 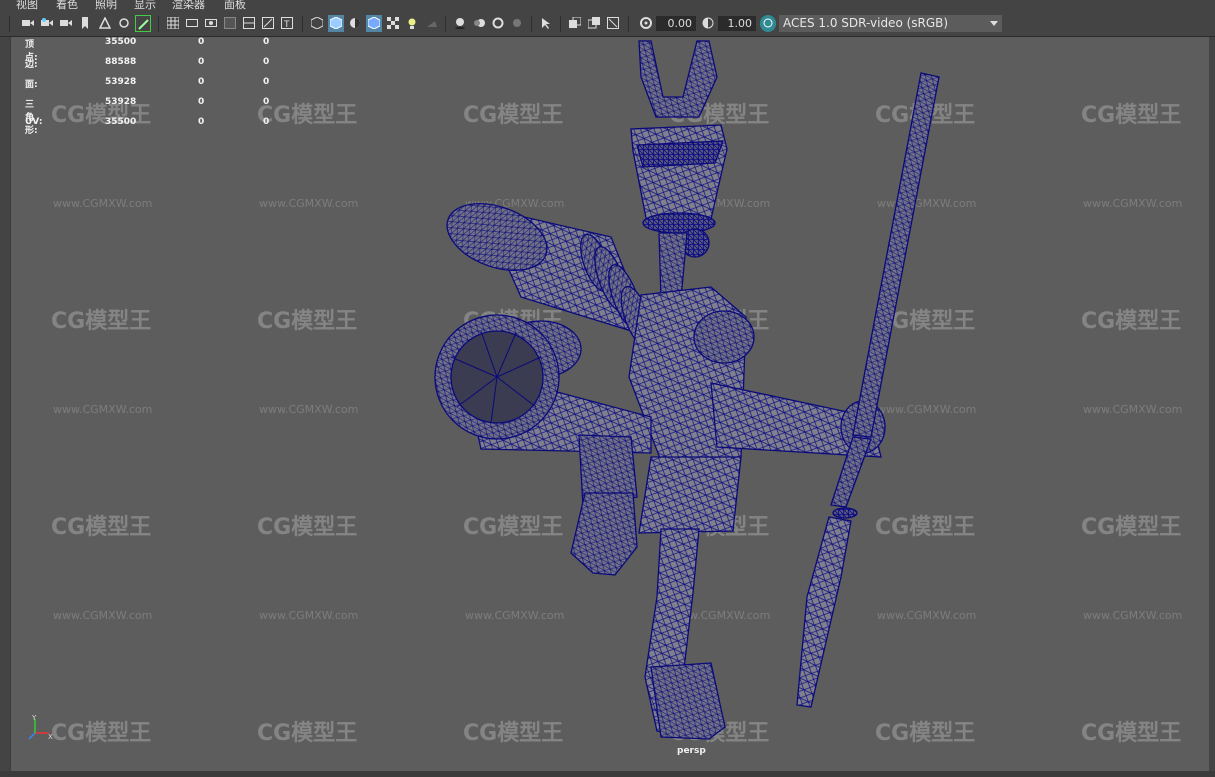 I want to click on menu-renderer: 渲染器, so click(x=188, y=6).